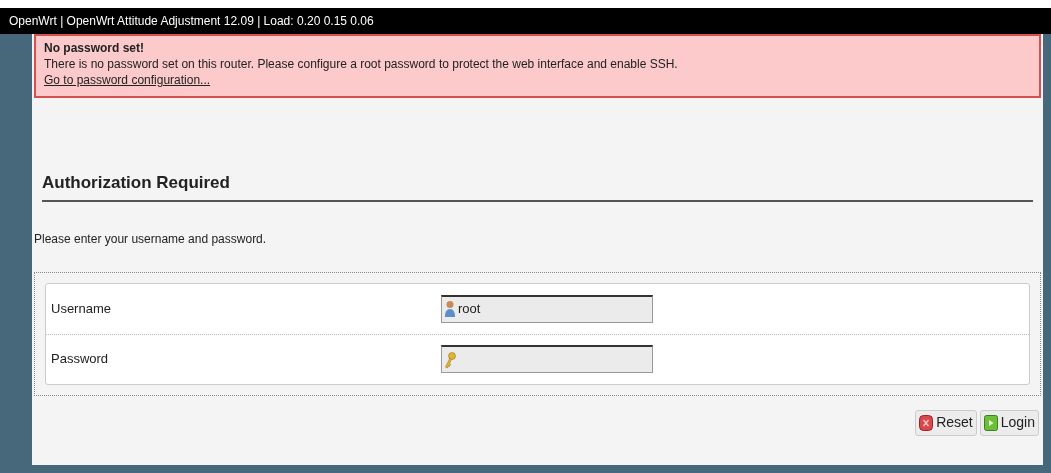 Image resolution: width=1051 pixels, height=473 pixels. Describe the element at coordinates (136, 182) in the screenshot. I see `page-heading: Authorization Required` at that location.